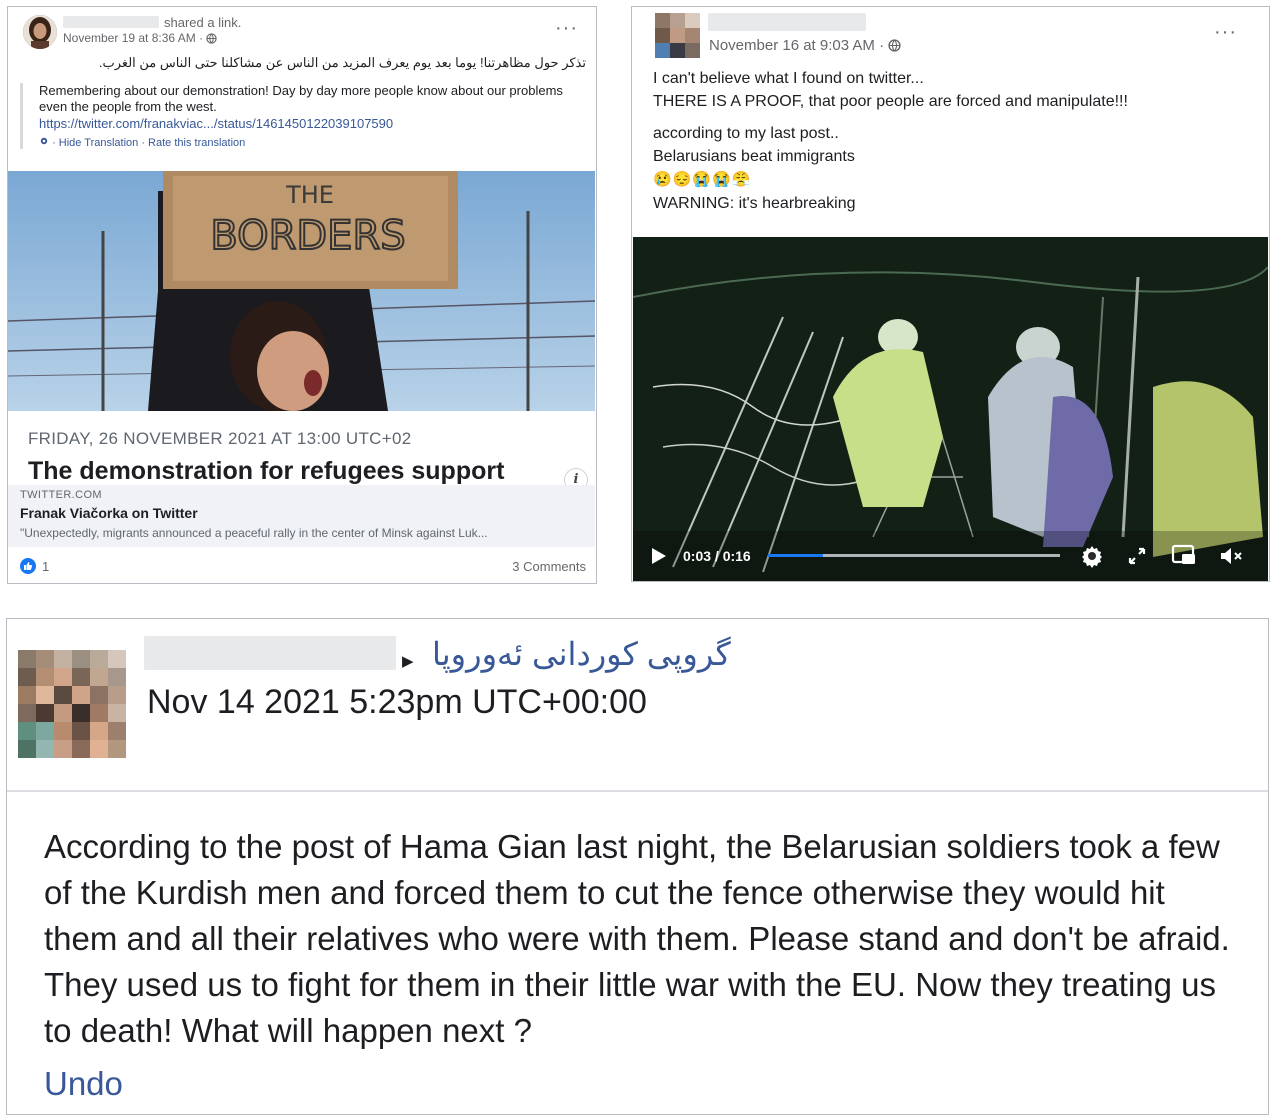 The image size is (1275, 1119). I want to click on emoji-row: 😢😔😭😭😤, so click(702, 179).